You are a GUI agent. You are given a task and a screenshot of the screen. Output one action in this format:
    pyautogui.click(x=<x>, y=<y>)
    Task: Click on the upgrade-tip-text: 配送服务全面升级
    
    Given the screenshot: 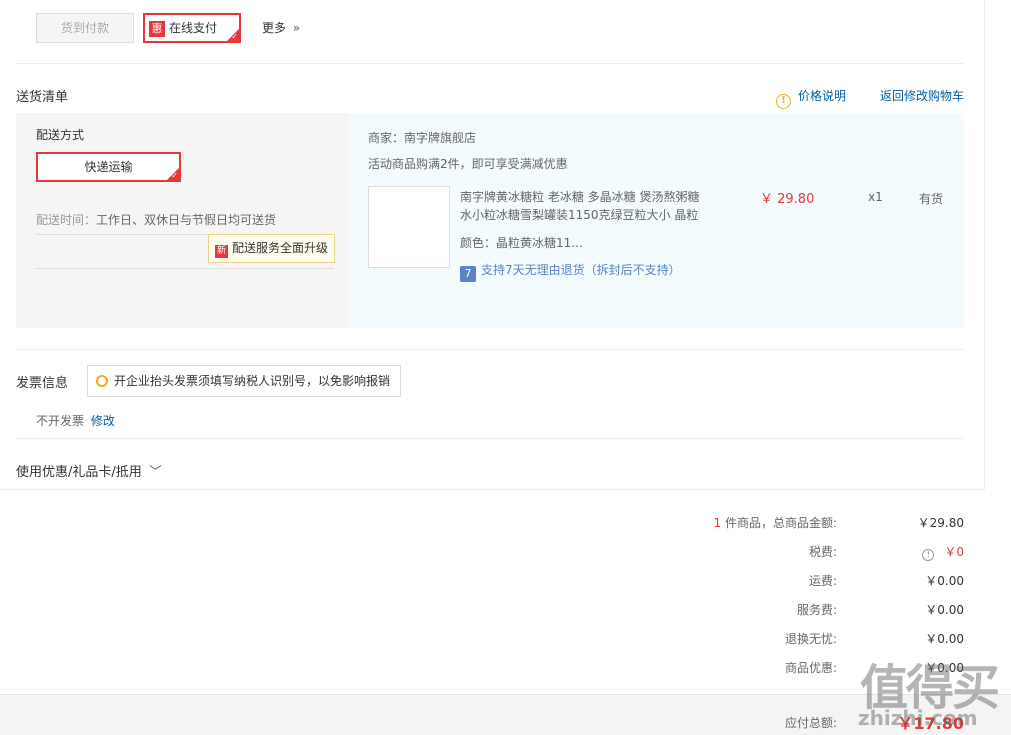 What is the action you would take?
    pyautogui.click(x=280, y=248)
    